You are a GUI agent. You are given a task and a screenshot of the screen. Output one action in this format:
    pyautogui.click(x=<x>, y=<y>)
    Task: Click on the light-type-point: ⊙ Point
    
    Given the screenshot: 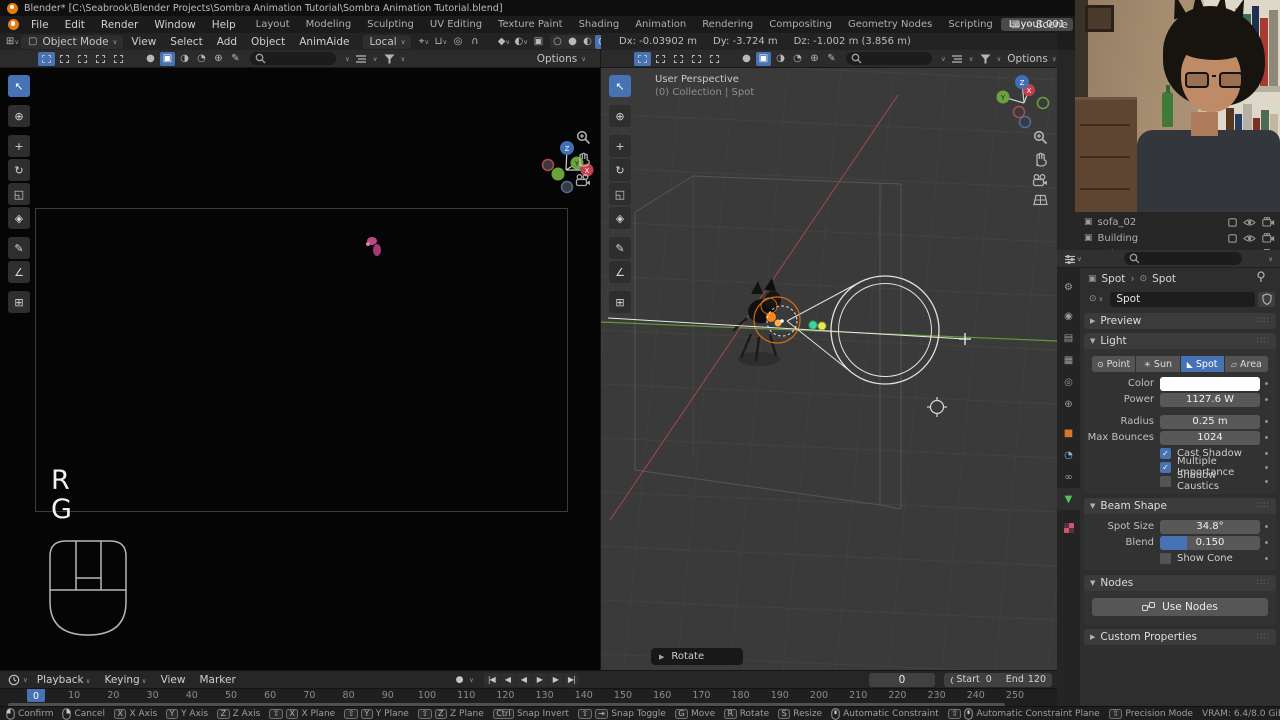 What is the action you would take?
    pyautogui.click(x=1114, y=364)
    